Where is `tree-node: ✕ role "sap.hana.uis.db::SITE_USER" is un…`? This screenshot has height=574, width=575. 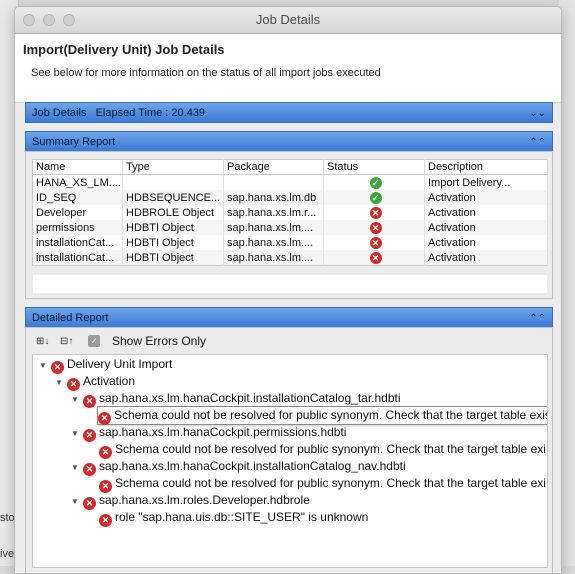
tree-node: ✕ role "sap.hana.uis.db::SITE_USER" is un… is located at coordinates (234, 518).